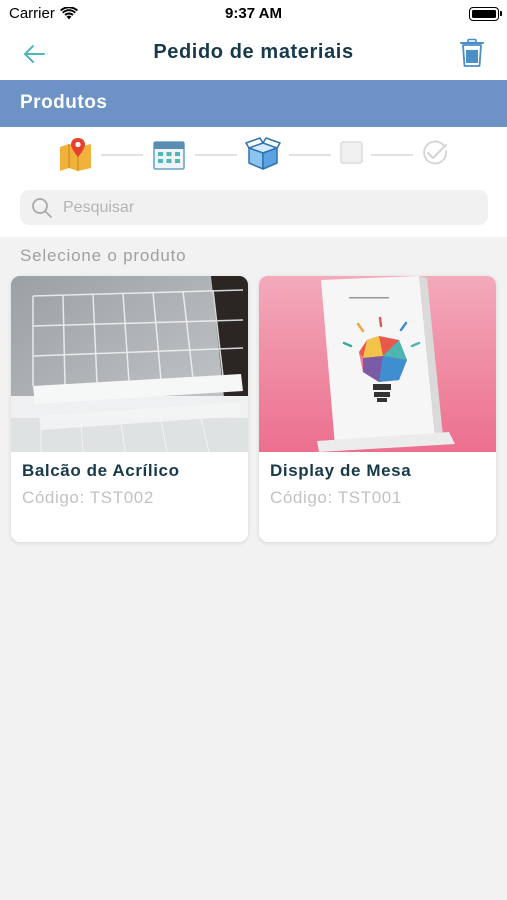 This screenshot has height=900, width=507. I want to click on section-title: Produtos, so click(64, 102).